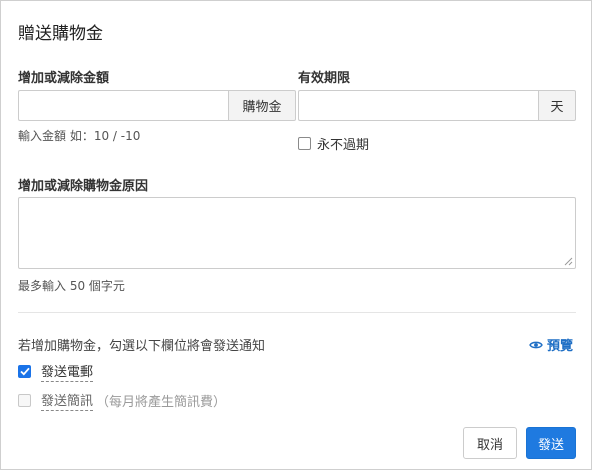  Describe the element at coordinates (83, 186) in the screenshot. I see `reason-label: 增加或減除購物金原因` at that location.